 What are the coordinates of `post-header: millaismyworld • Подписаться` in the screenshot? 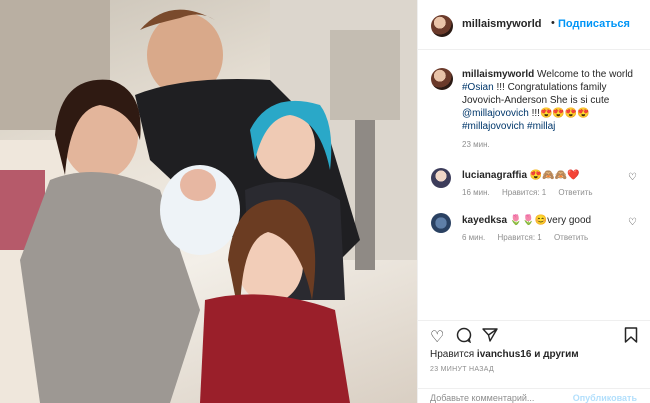 It's located at (534, 25).